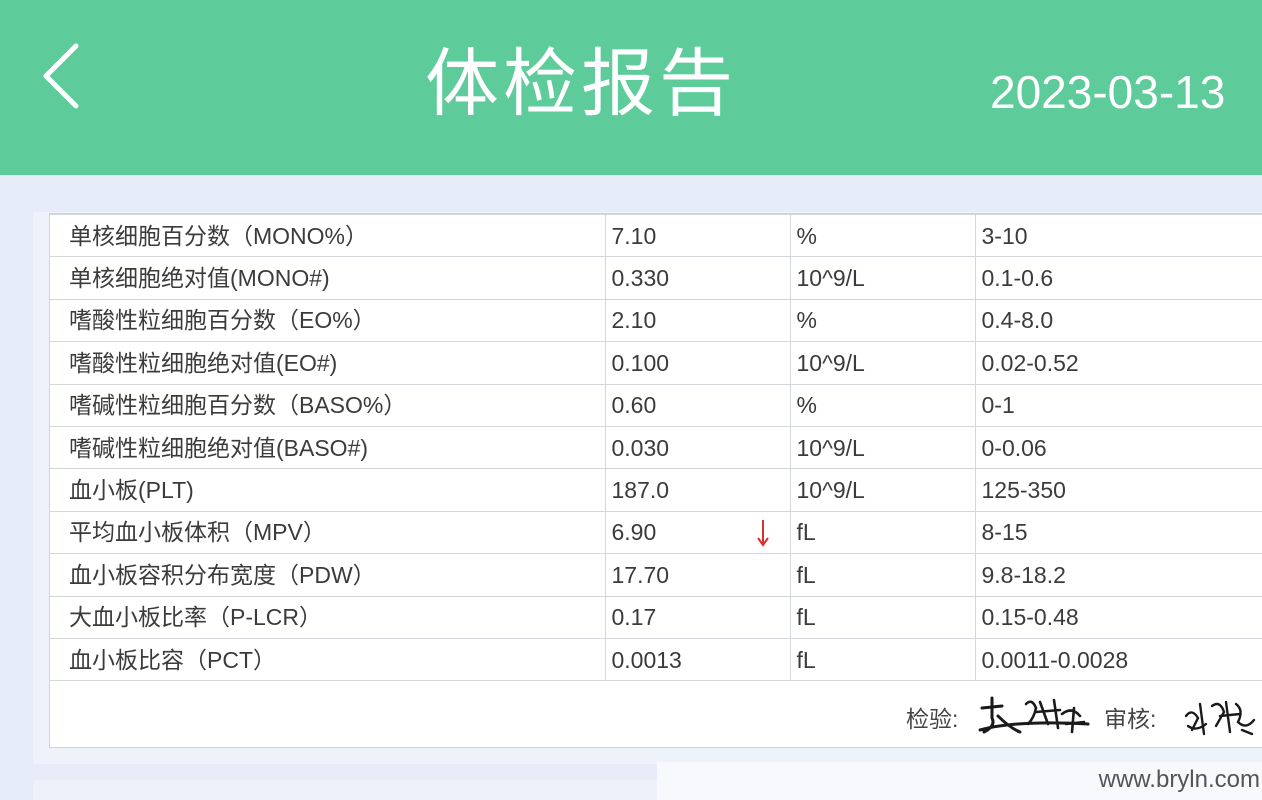 This screenshot has width=1262, height=800. Describe the element at coordinates (218, 235) in the screenshot. I see `item-name-text: 单核细胞百分数（MONO%）` at that location.